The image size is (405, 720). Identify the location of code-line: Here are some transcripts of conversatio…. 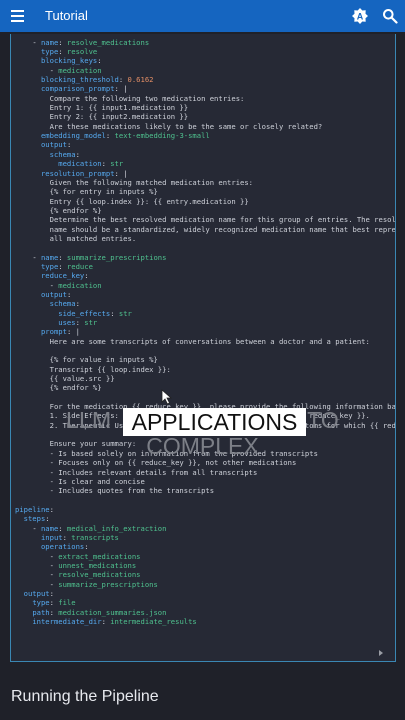
(192, 341).